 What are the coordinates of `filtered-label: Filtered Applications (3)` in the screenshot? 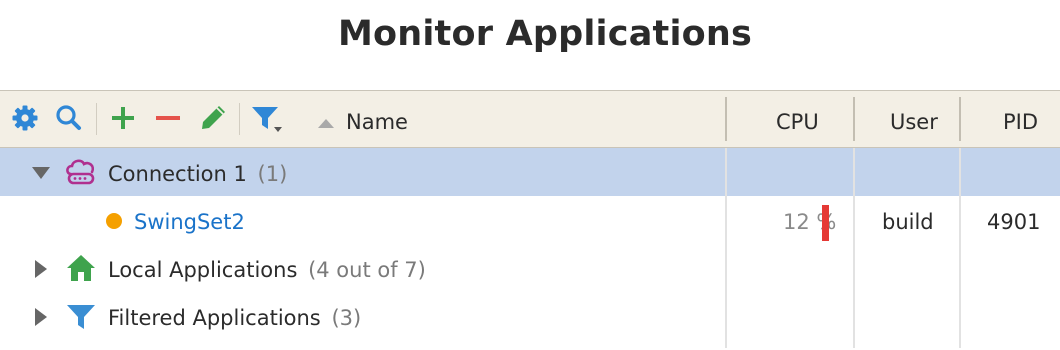 It's located at (234, 318).